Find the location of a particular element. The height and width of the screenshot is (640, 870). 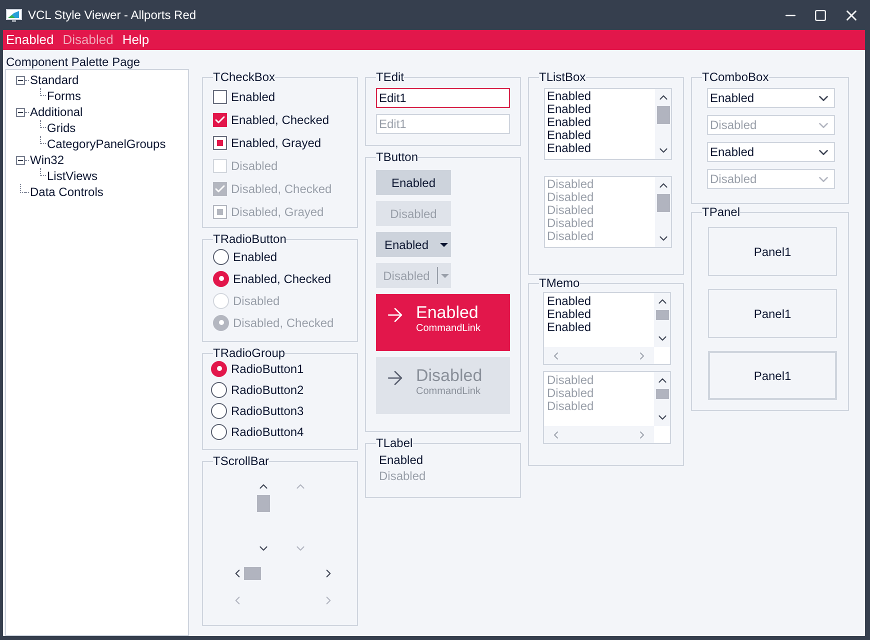

maximize-icon is located at coordinates (820, 15).